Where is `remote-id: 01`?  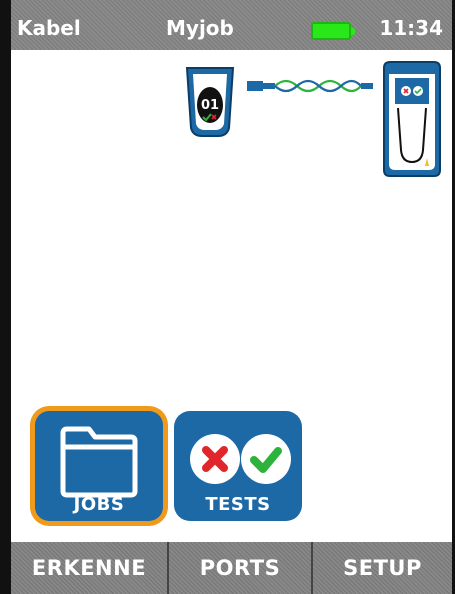 remote-id: 01 is located at coordinates (210, 105).